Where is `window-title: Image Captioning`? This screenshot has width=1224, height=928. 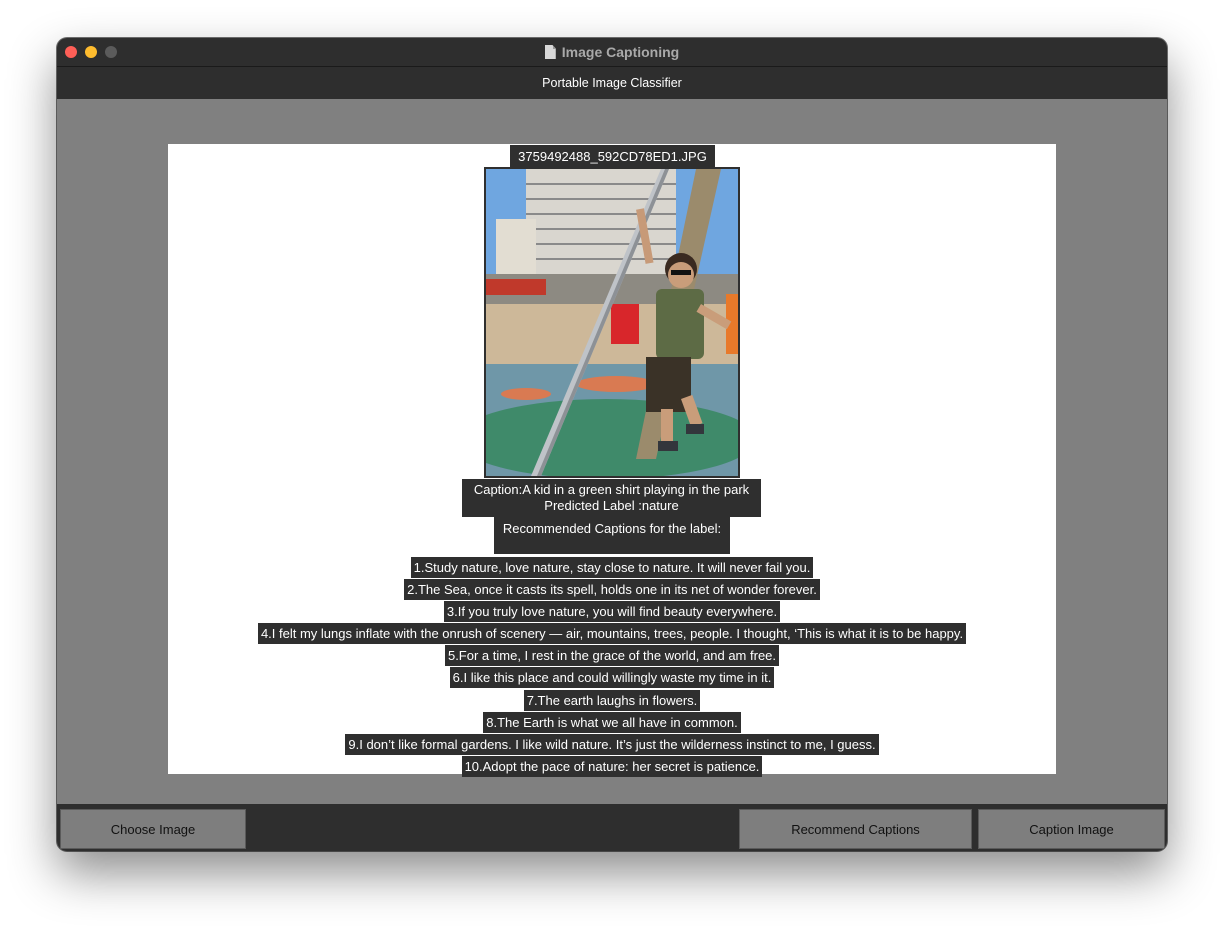 window-title: Image Captioning is located at coordinates (620, 52).